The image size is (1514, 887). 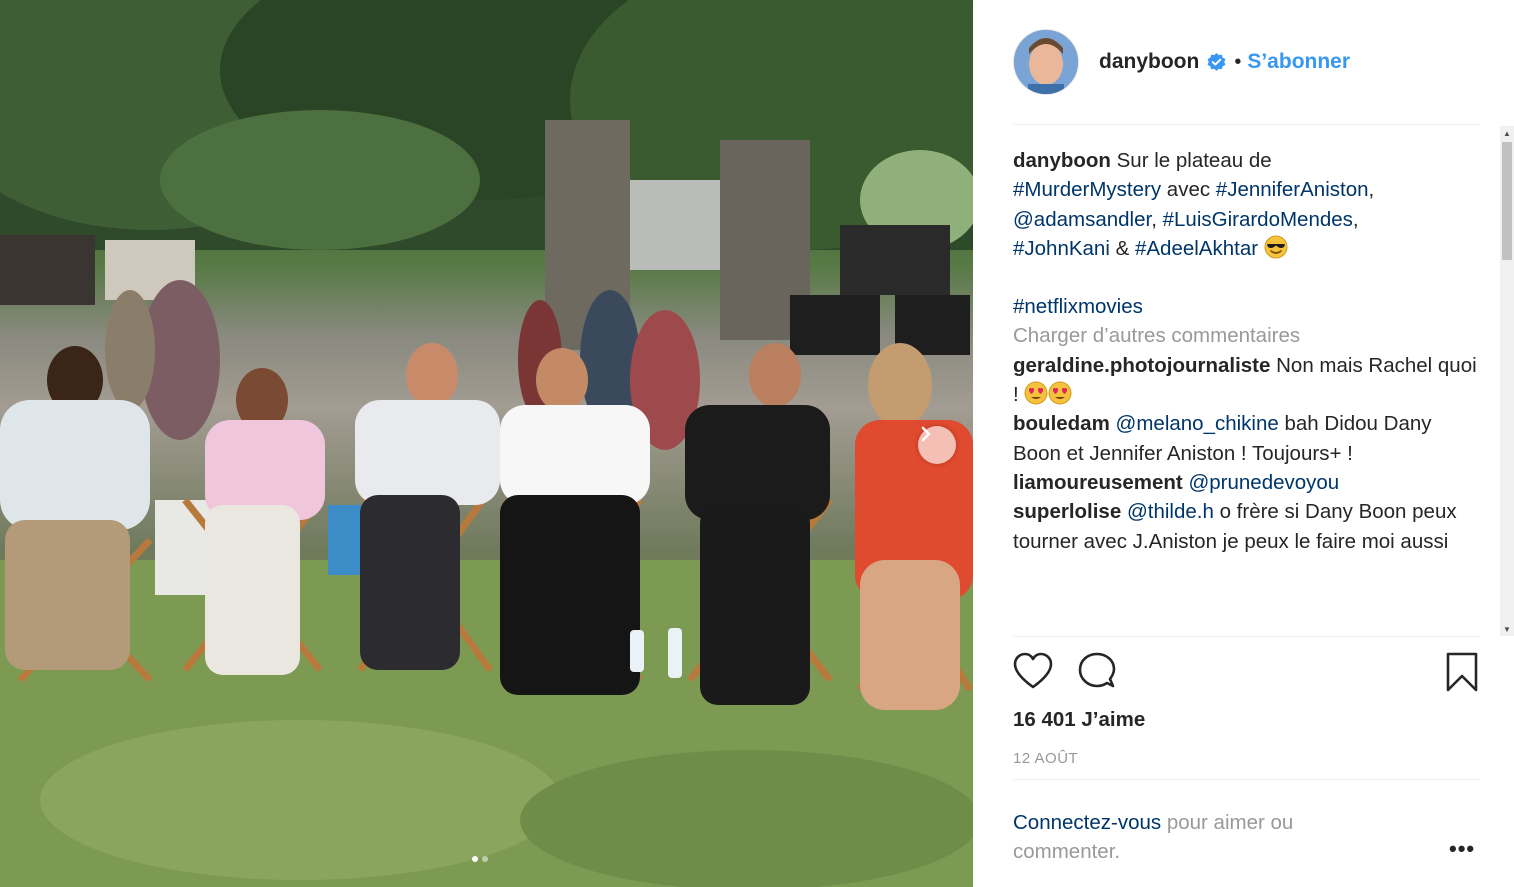 What do you see at coordinates (1087, 189) in the screenshot?
I see `hashtag-link: #MurderMystery` at bounding box center [1087, 189].